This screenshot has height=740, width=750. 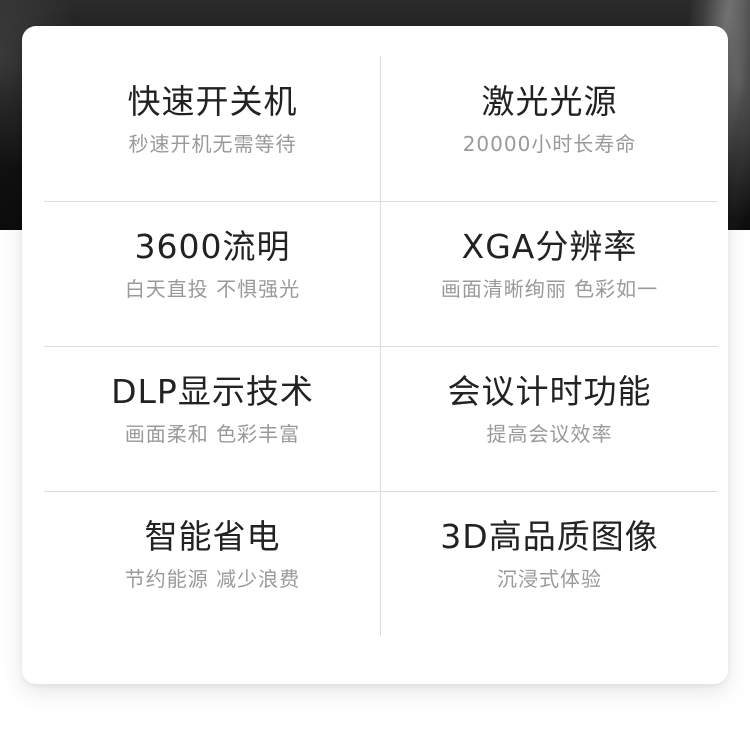 I want to click on feature-subtitle: 沉浸式体验, so click(x=549, y=579).